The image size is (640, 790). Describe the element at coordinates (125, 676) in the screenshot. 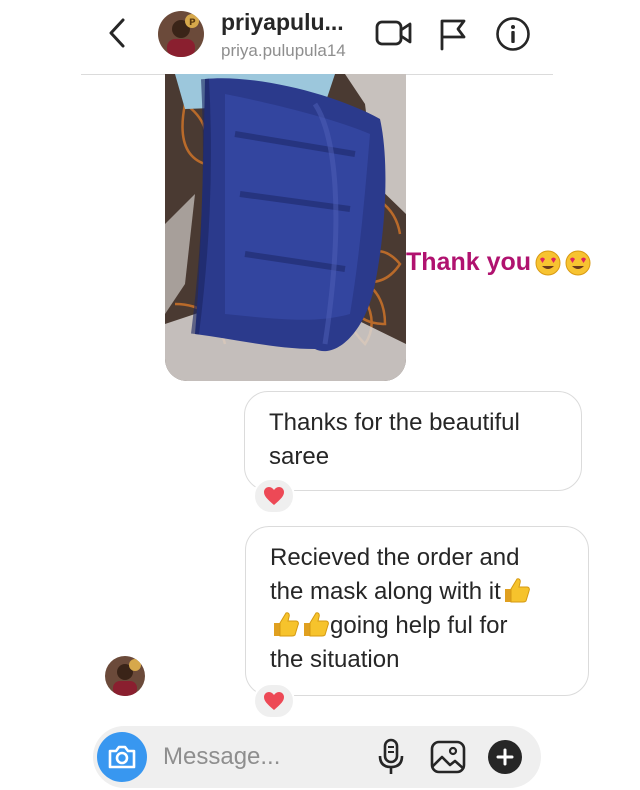

I see `avatar` at that location.